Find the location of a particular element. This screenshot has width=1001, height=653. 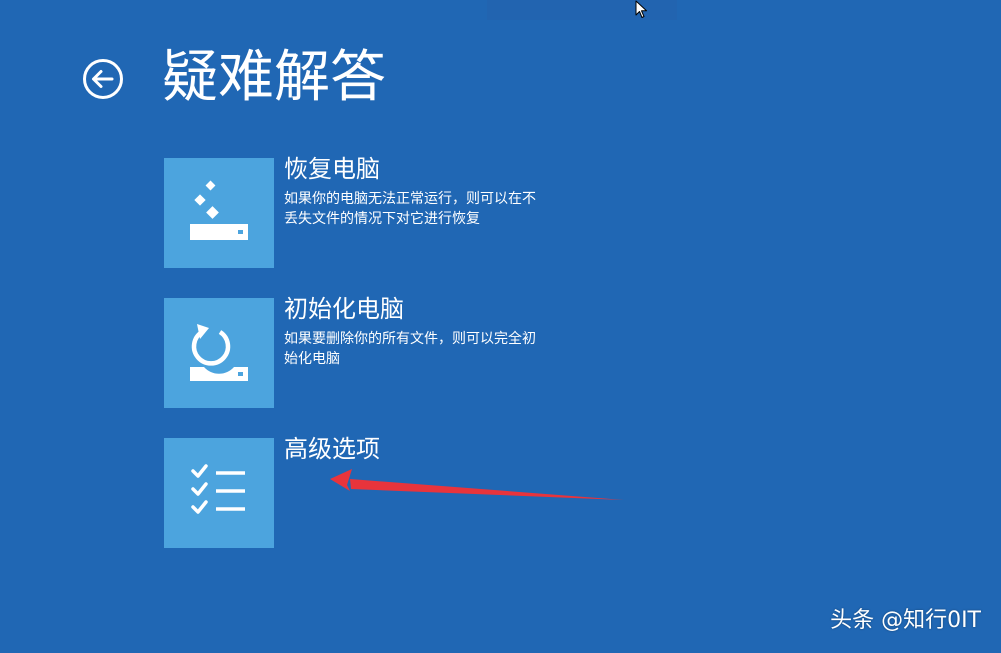

back-button is located at coordinates (103, 79).